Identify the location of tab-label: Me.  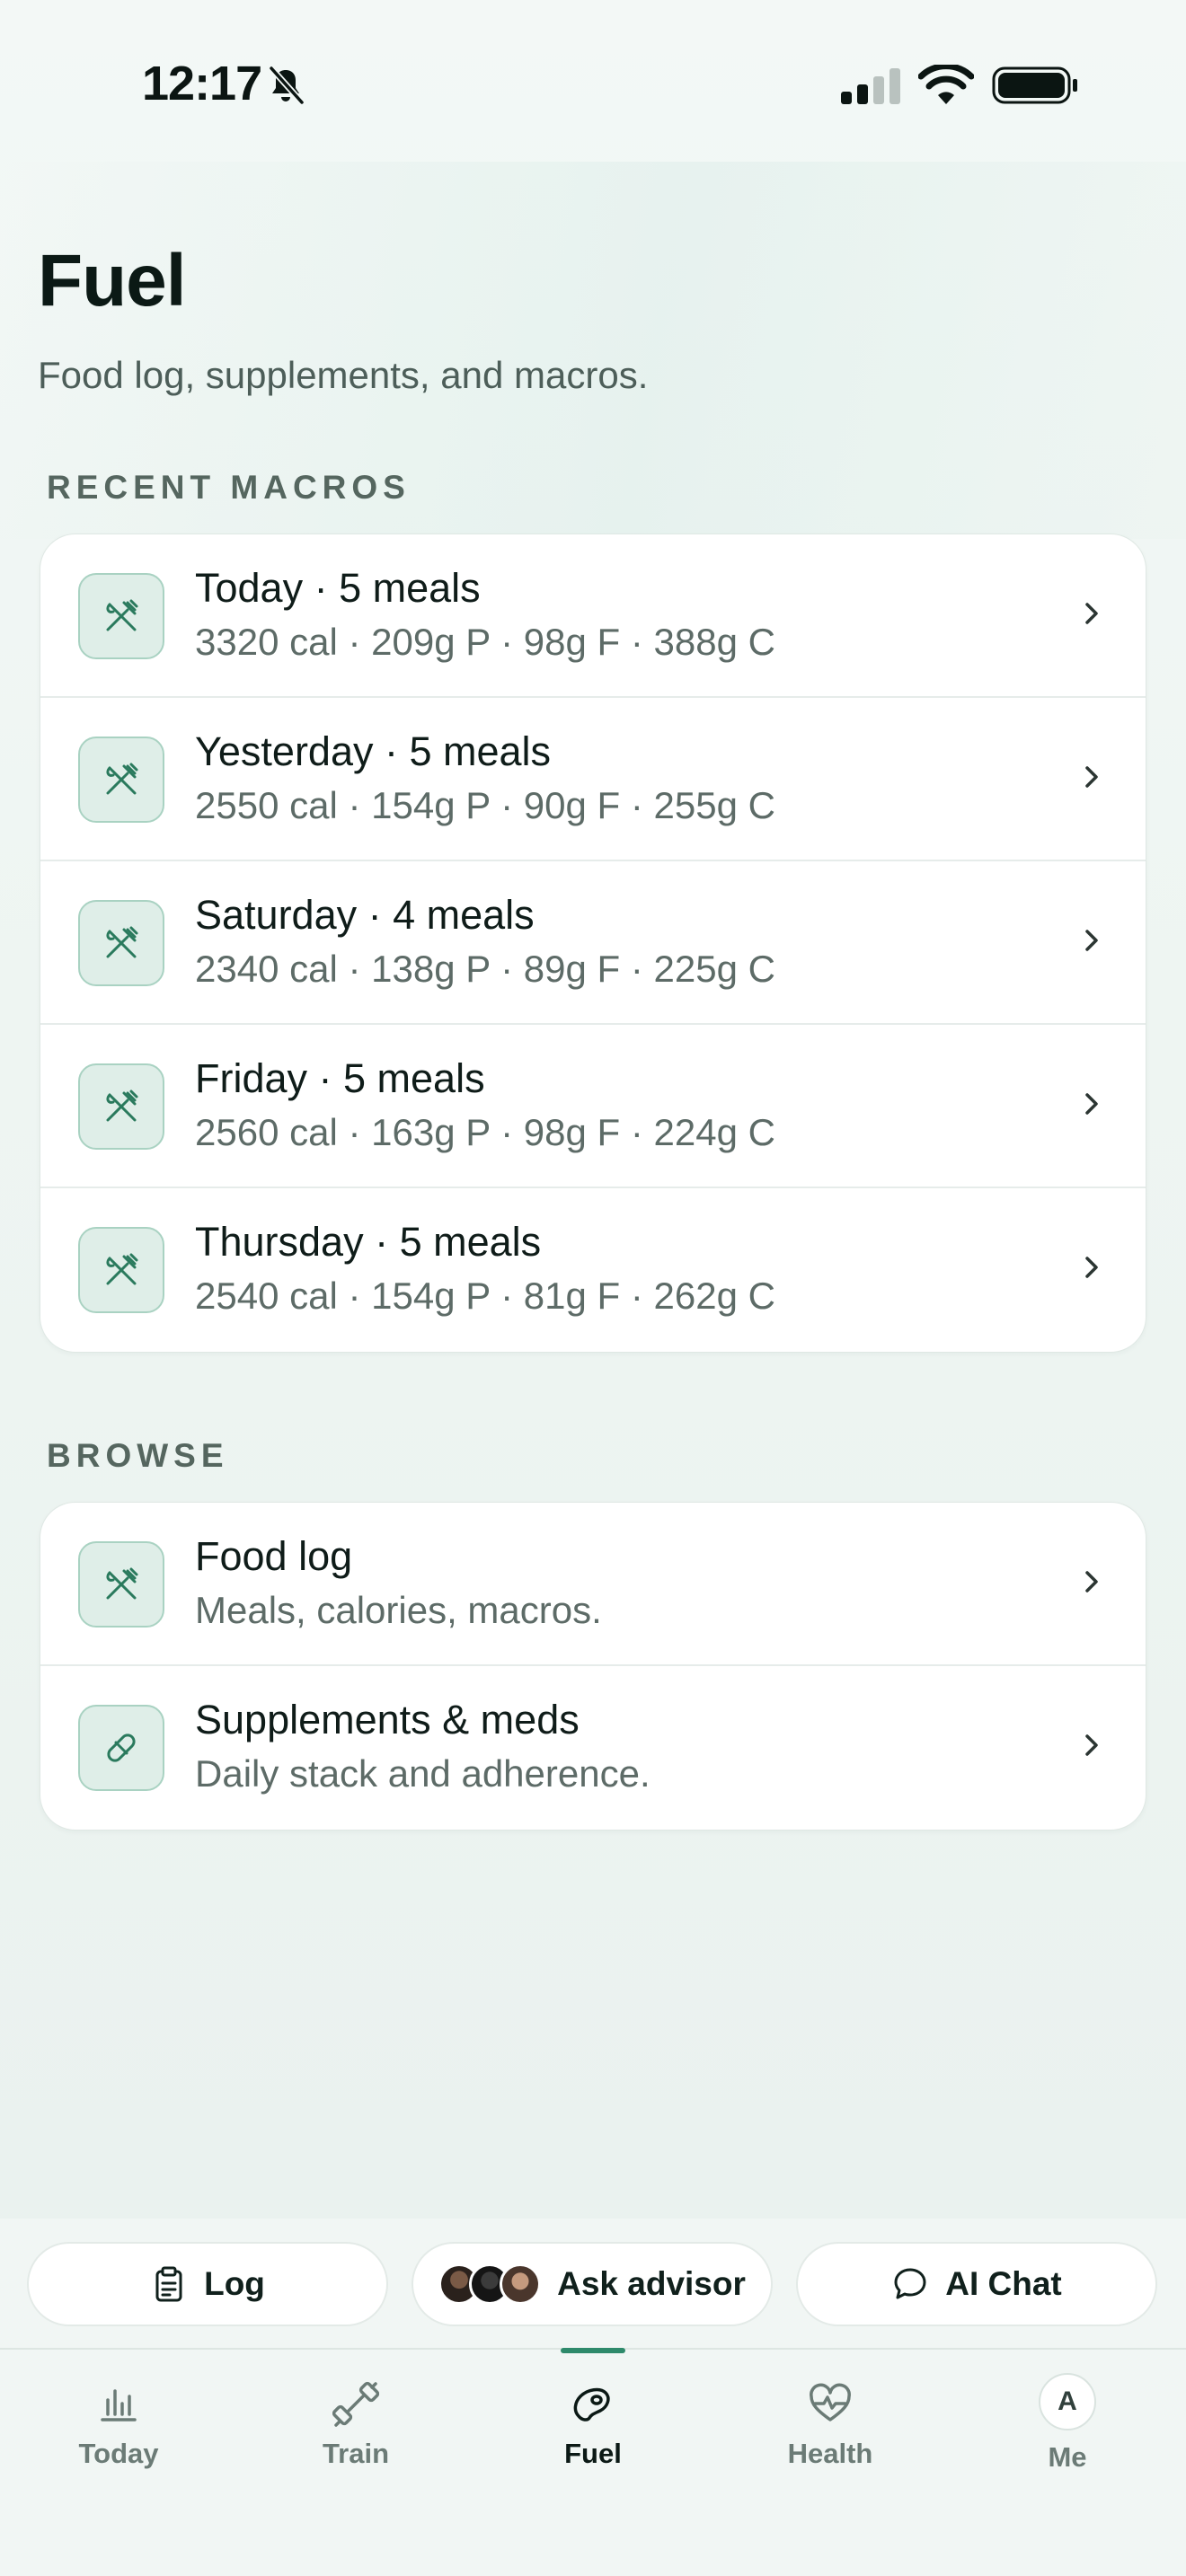
(1067, 2457).